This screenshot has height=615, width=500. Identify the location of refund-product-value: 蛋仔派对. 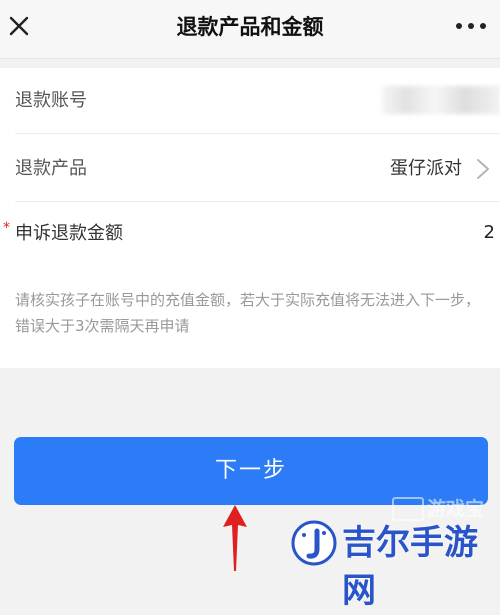
(426, 168).